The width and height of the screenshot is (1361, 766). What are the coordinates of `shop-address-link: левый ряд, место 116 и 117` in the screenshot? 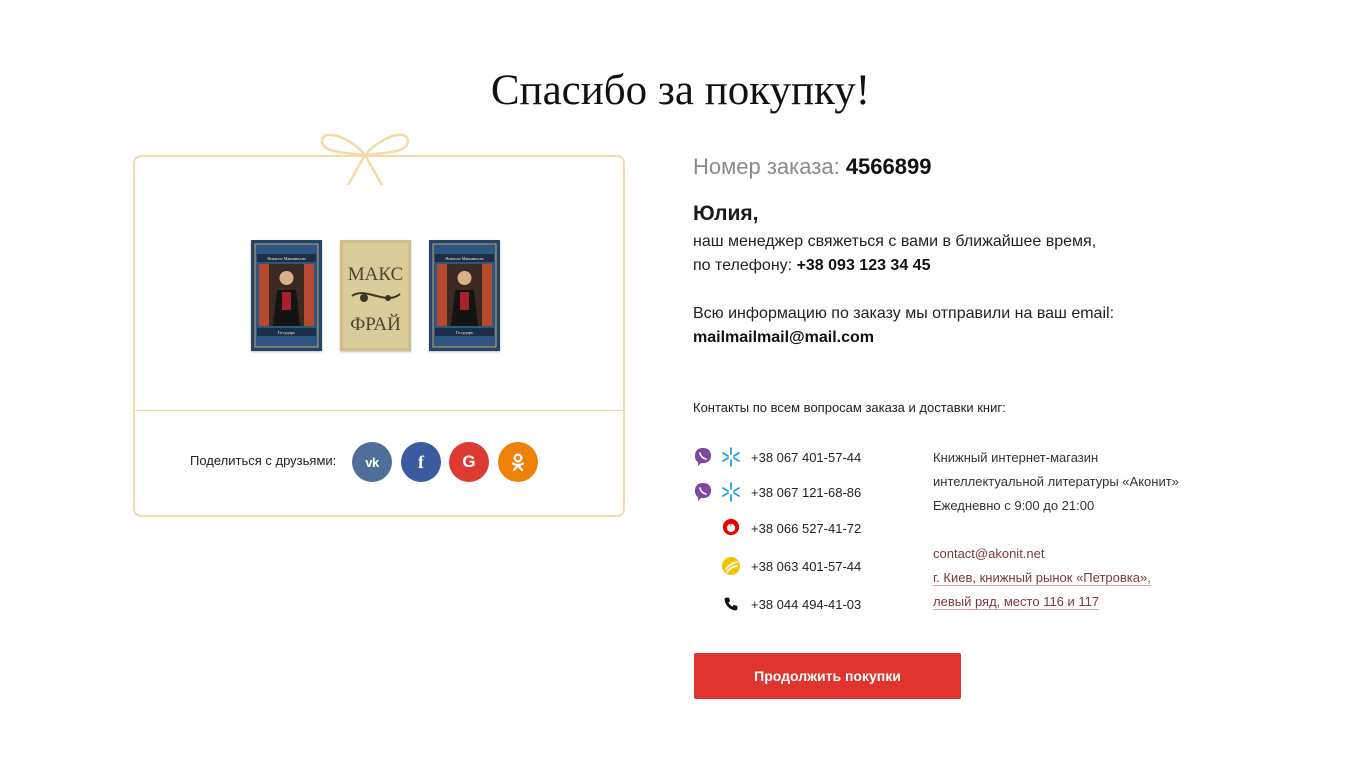 It's located at (1016, 602).